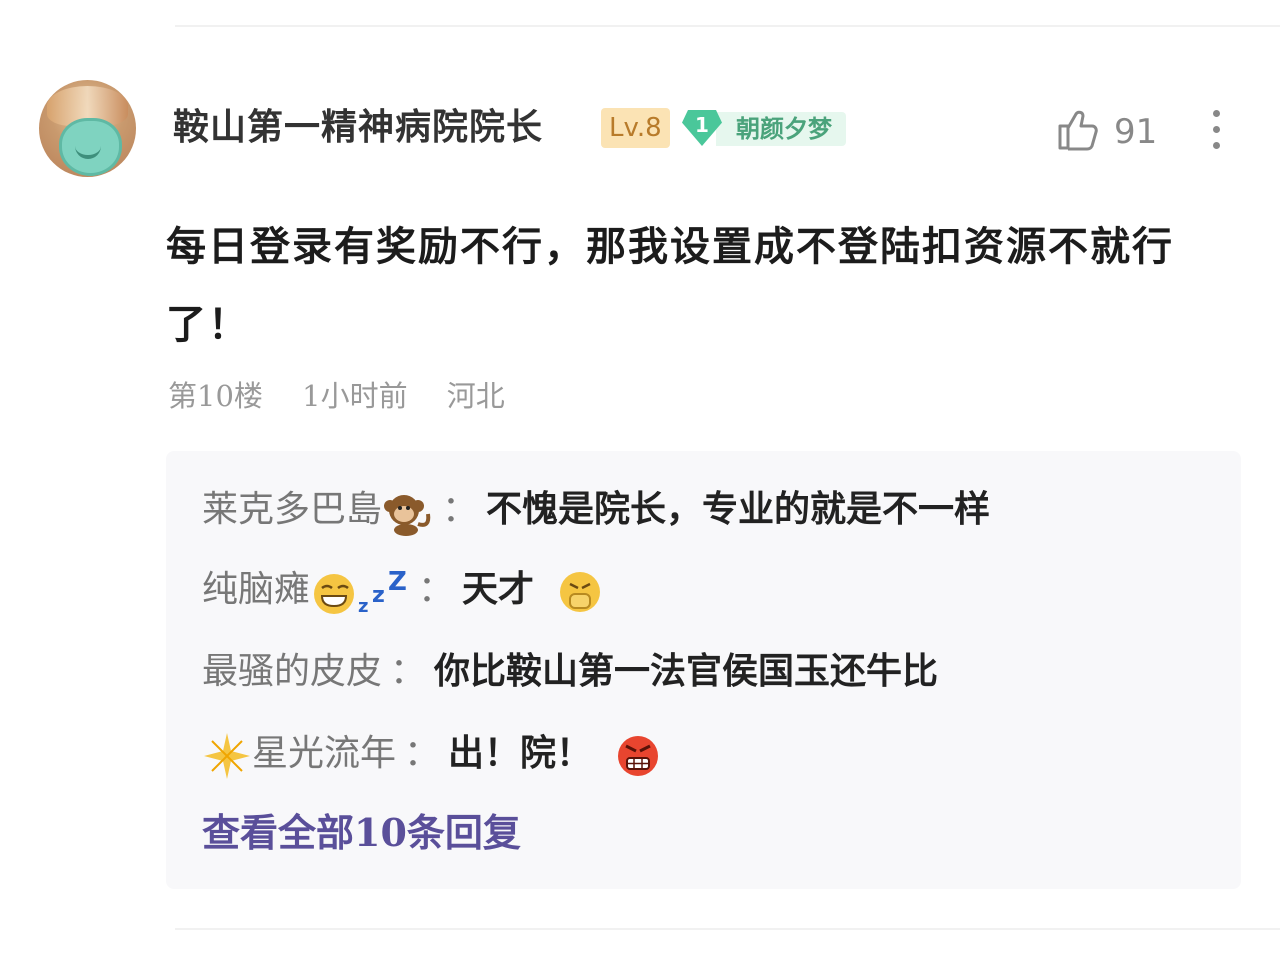  Describe the element at coordinates (670, 285) in the screenshot. I see `comment-text: 每日登录有奖励不行，那我设置成不登陆扣资源不就行了！` at that location.